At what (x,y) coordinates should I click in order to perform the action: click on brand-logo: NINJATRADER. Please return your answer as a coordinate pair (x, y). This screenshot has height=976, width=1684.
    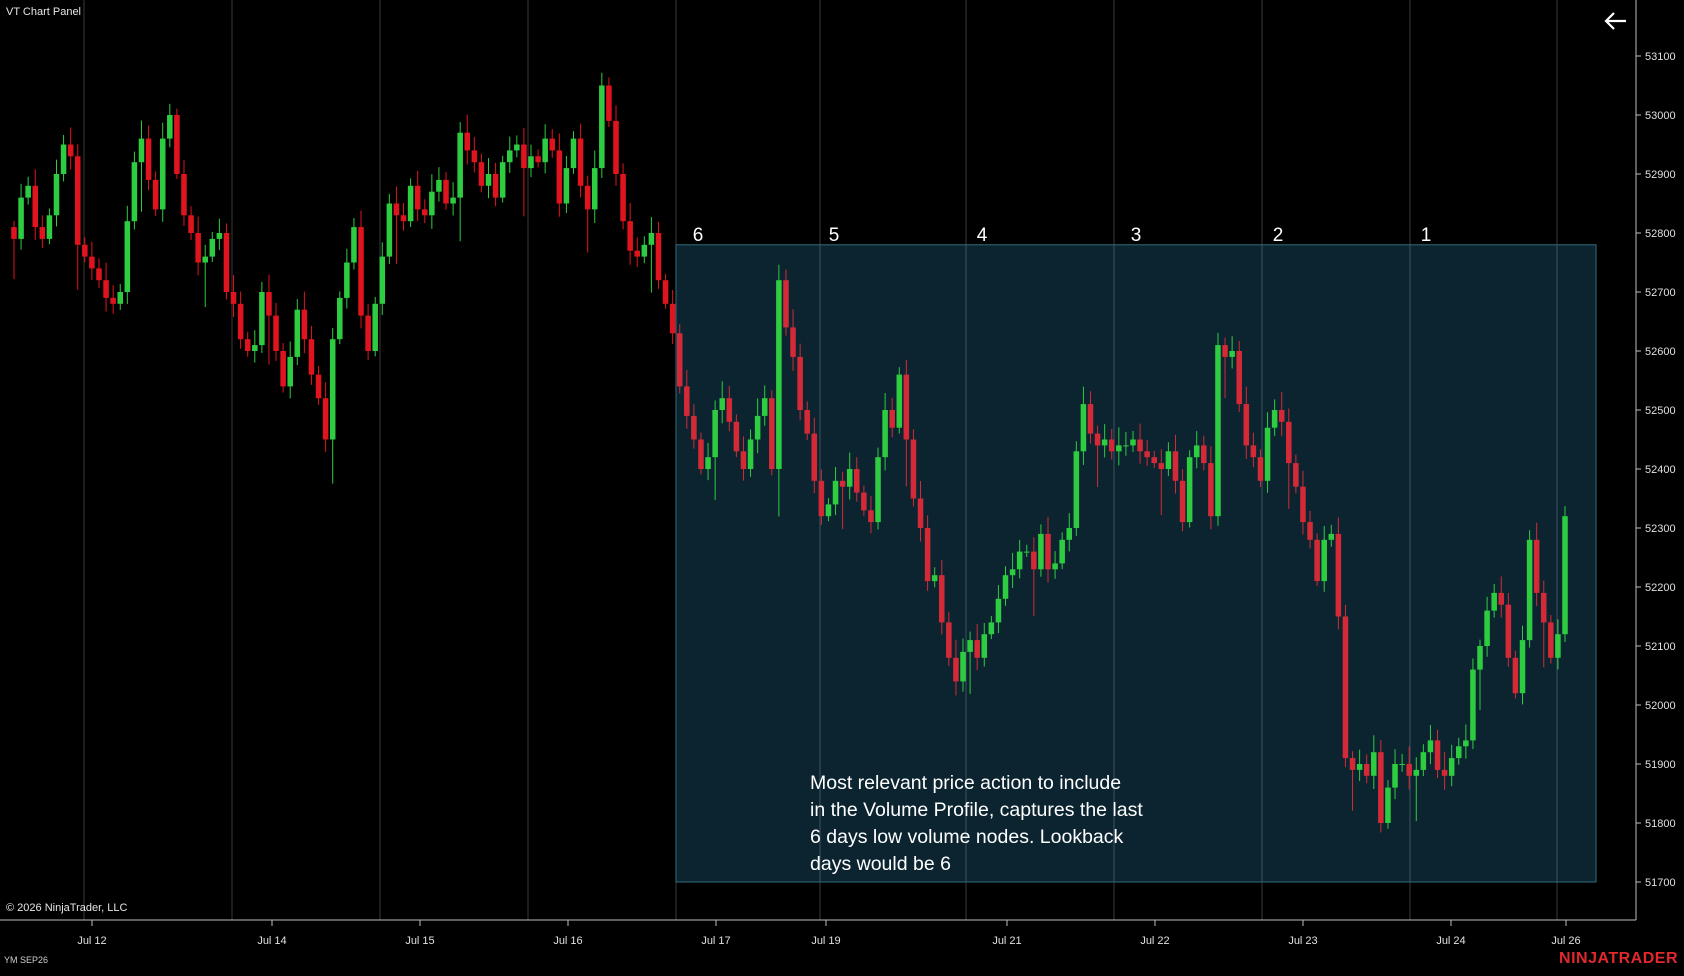
    Looking at the image, I should click on (1618, 958).